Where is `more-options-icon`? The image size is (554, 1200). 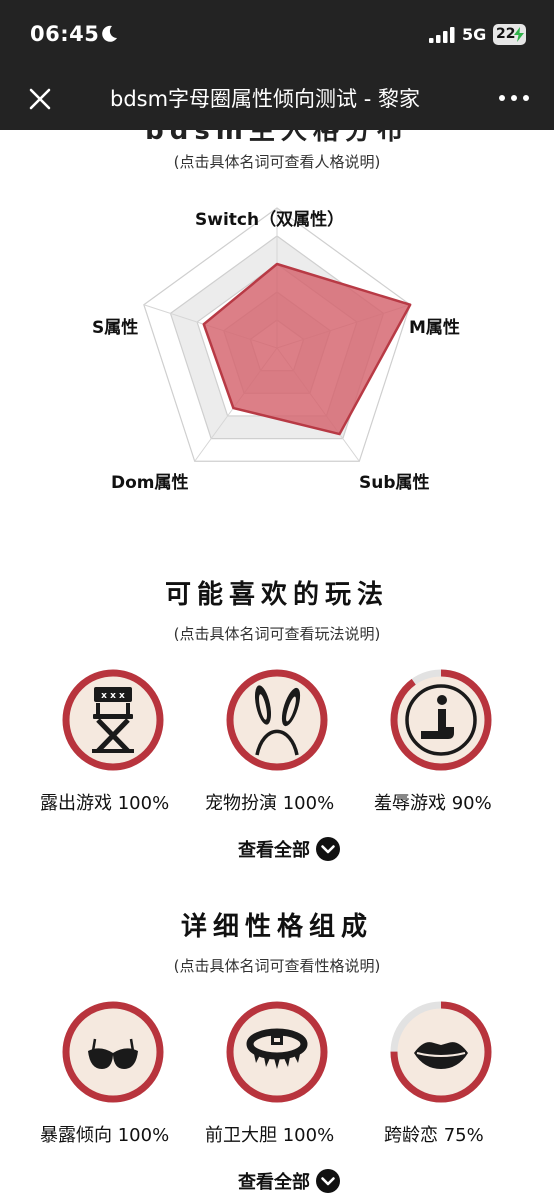 more-options-icon is located at coordinates (514, 98).